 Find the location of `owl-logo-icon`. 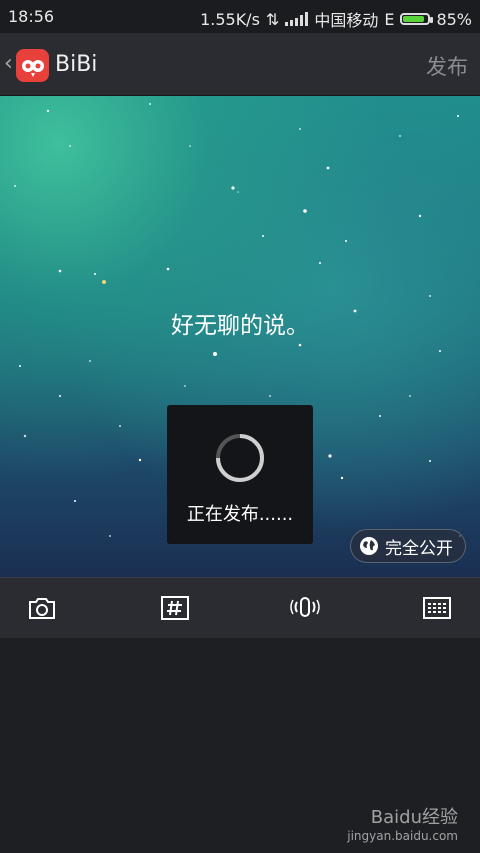

owl-logo-icon is located at coordinates (32, 68).